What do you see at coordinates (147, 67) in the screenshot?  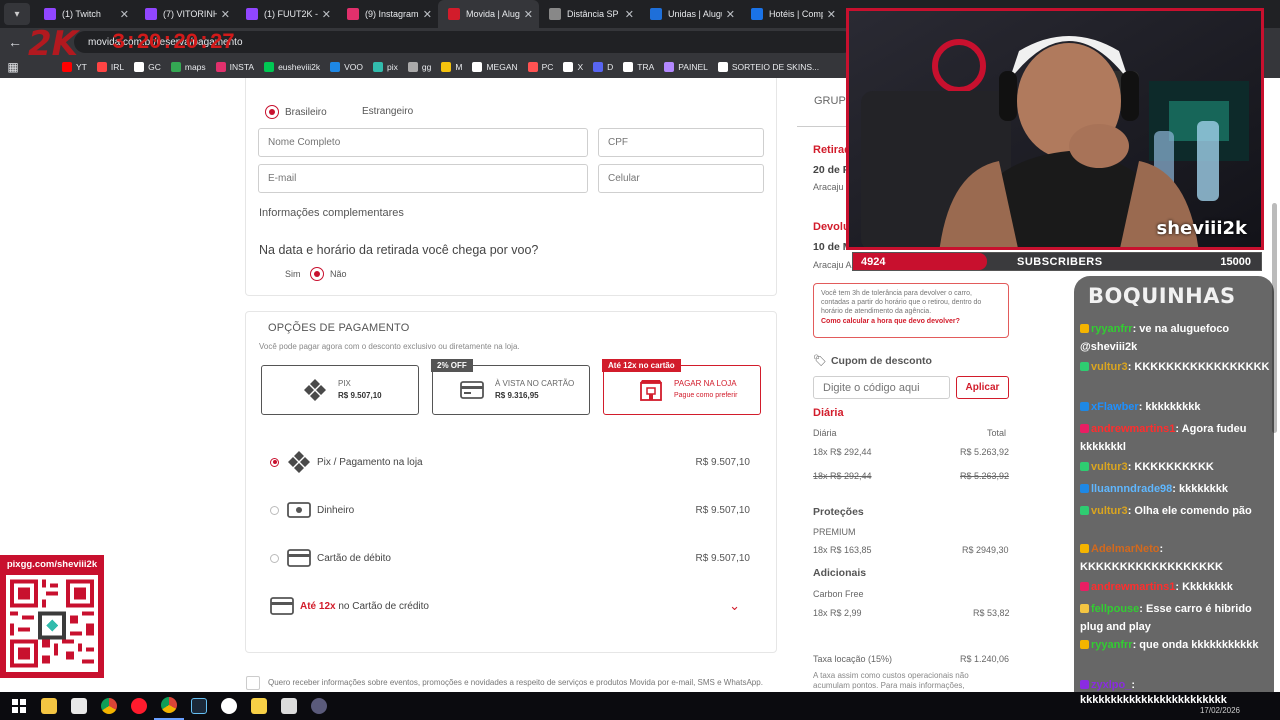 I see `bookmark-item: GC` at bounding box center [147, 67].